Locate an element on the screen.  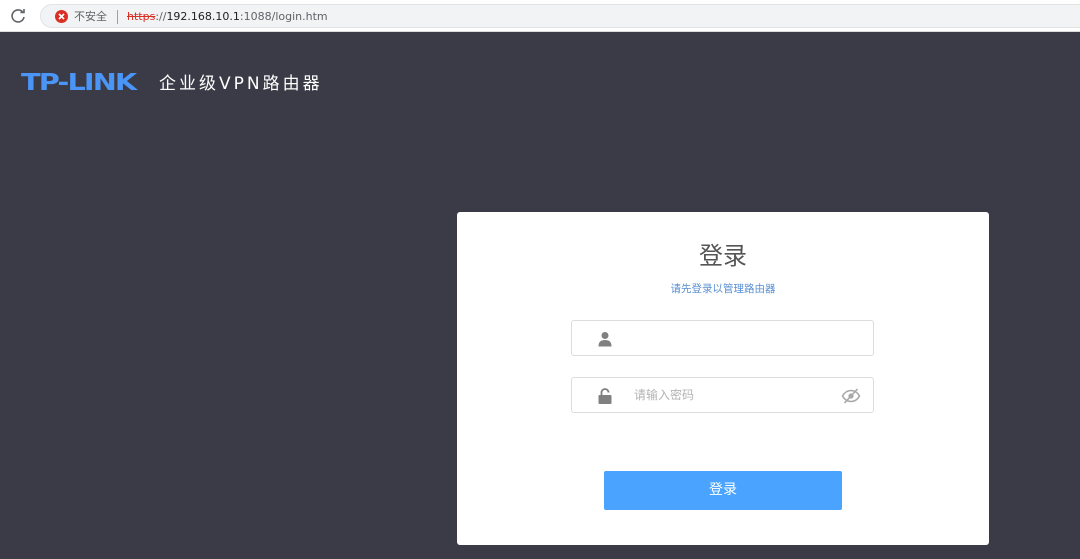
browser-toolbar: 不安全 https://192.168.10.1:1088/login.htm is located at coordinates (540, 16).